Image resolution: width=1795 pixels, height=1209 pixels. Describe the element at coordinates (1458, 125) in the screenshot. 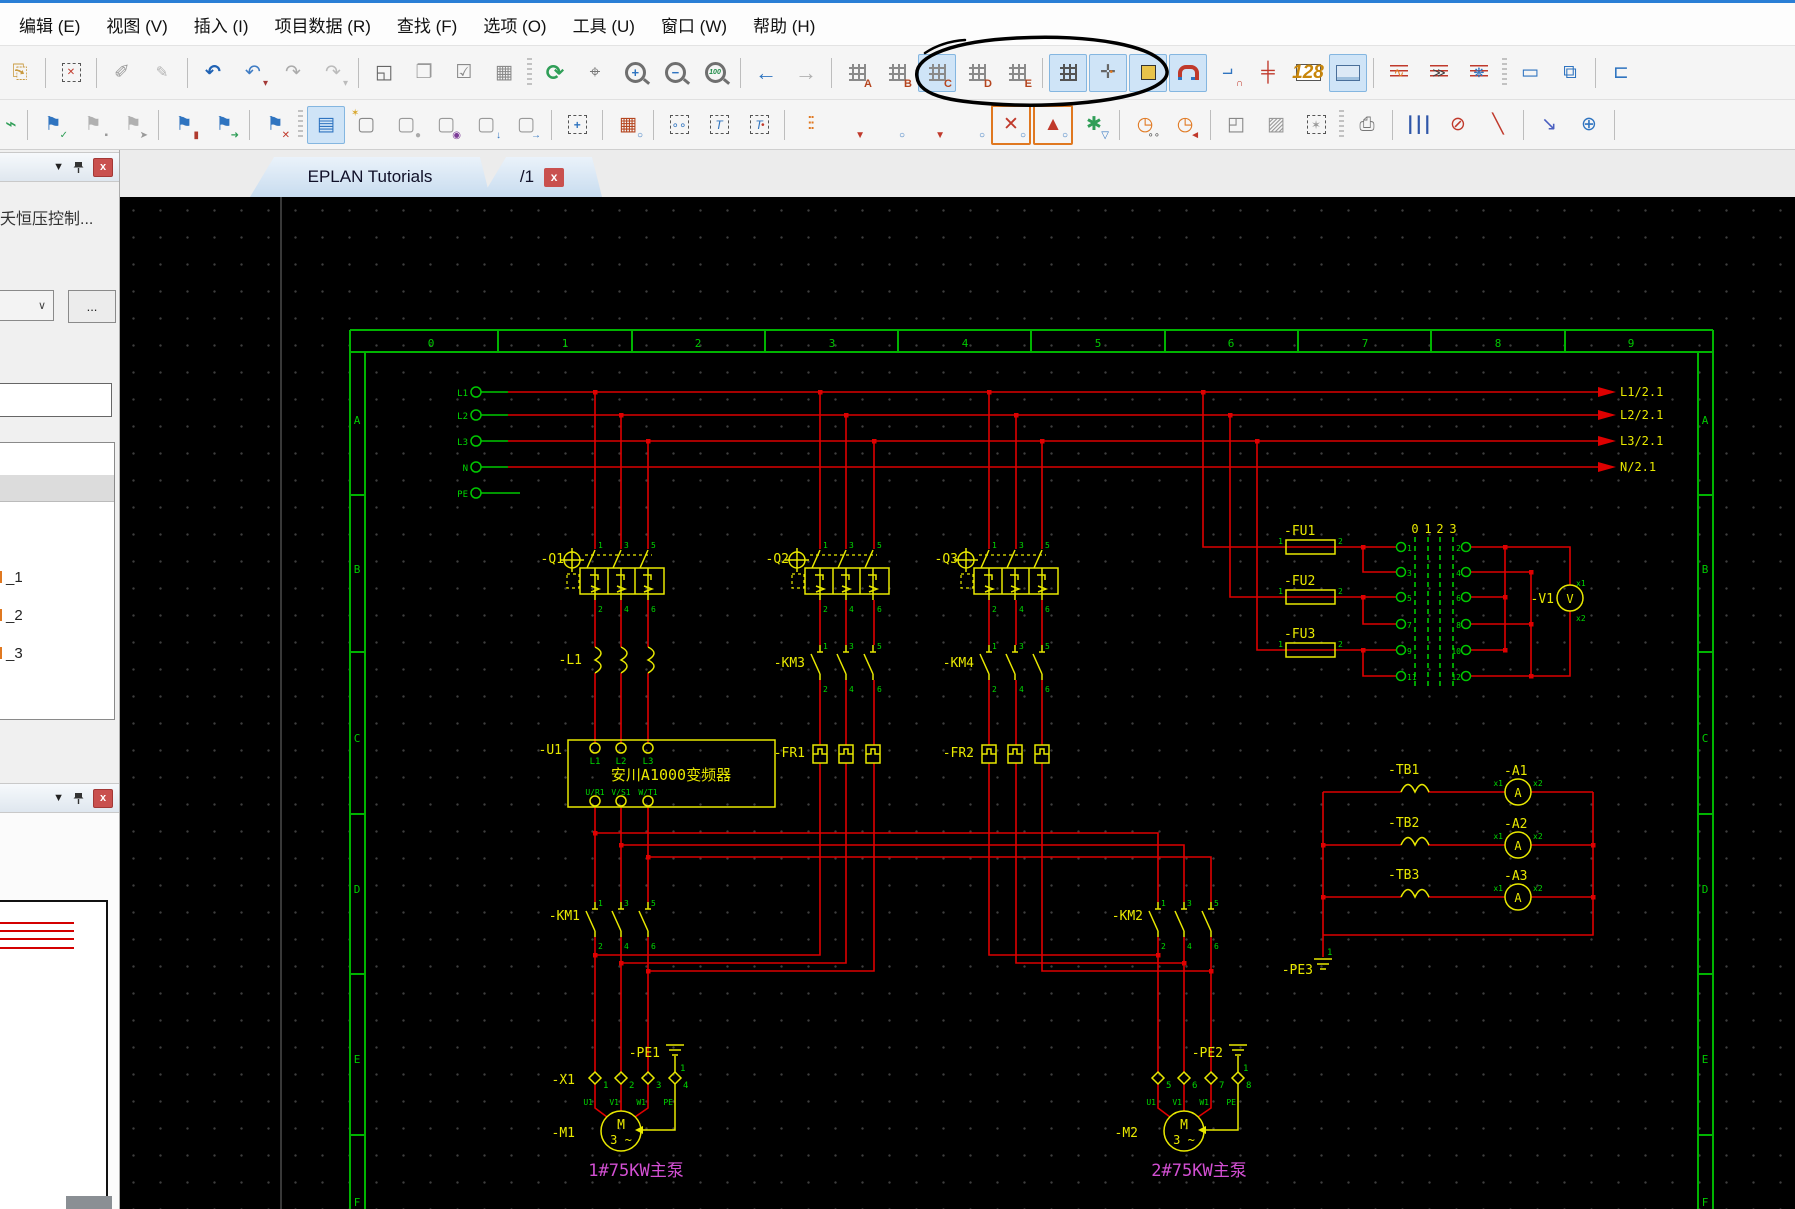

I see `connection-point-button: ⊘` at that location.